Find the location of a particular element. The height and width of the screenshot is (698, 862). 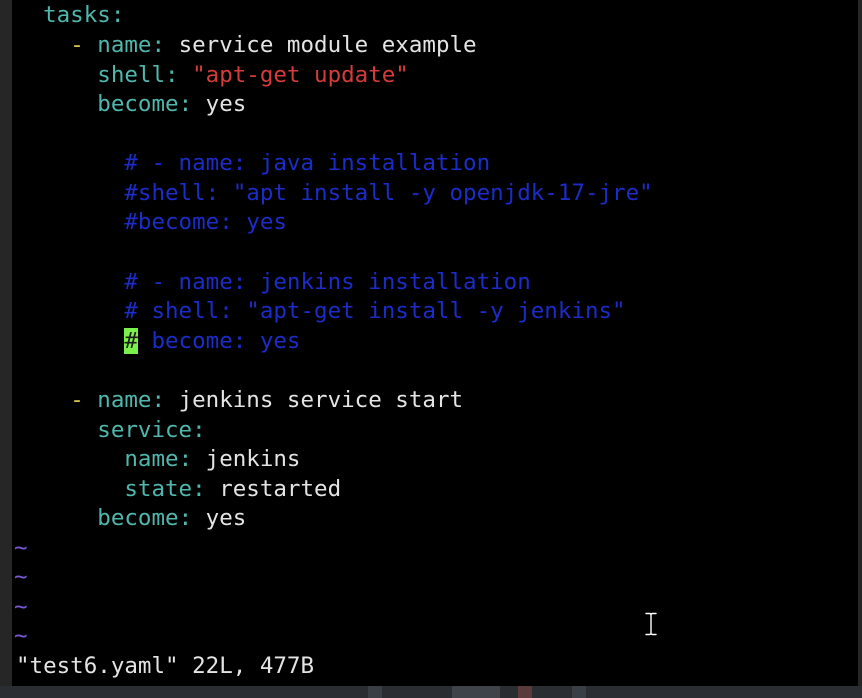

yaml-value: jenkins service start is located at coordinates (321, 400).